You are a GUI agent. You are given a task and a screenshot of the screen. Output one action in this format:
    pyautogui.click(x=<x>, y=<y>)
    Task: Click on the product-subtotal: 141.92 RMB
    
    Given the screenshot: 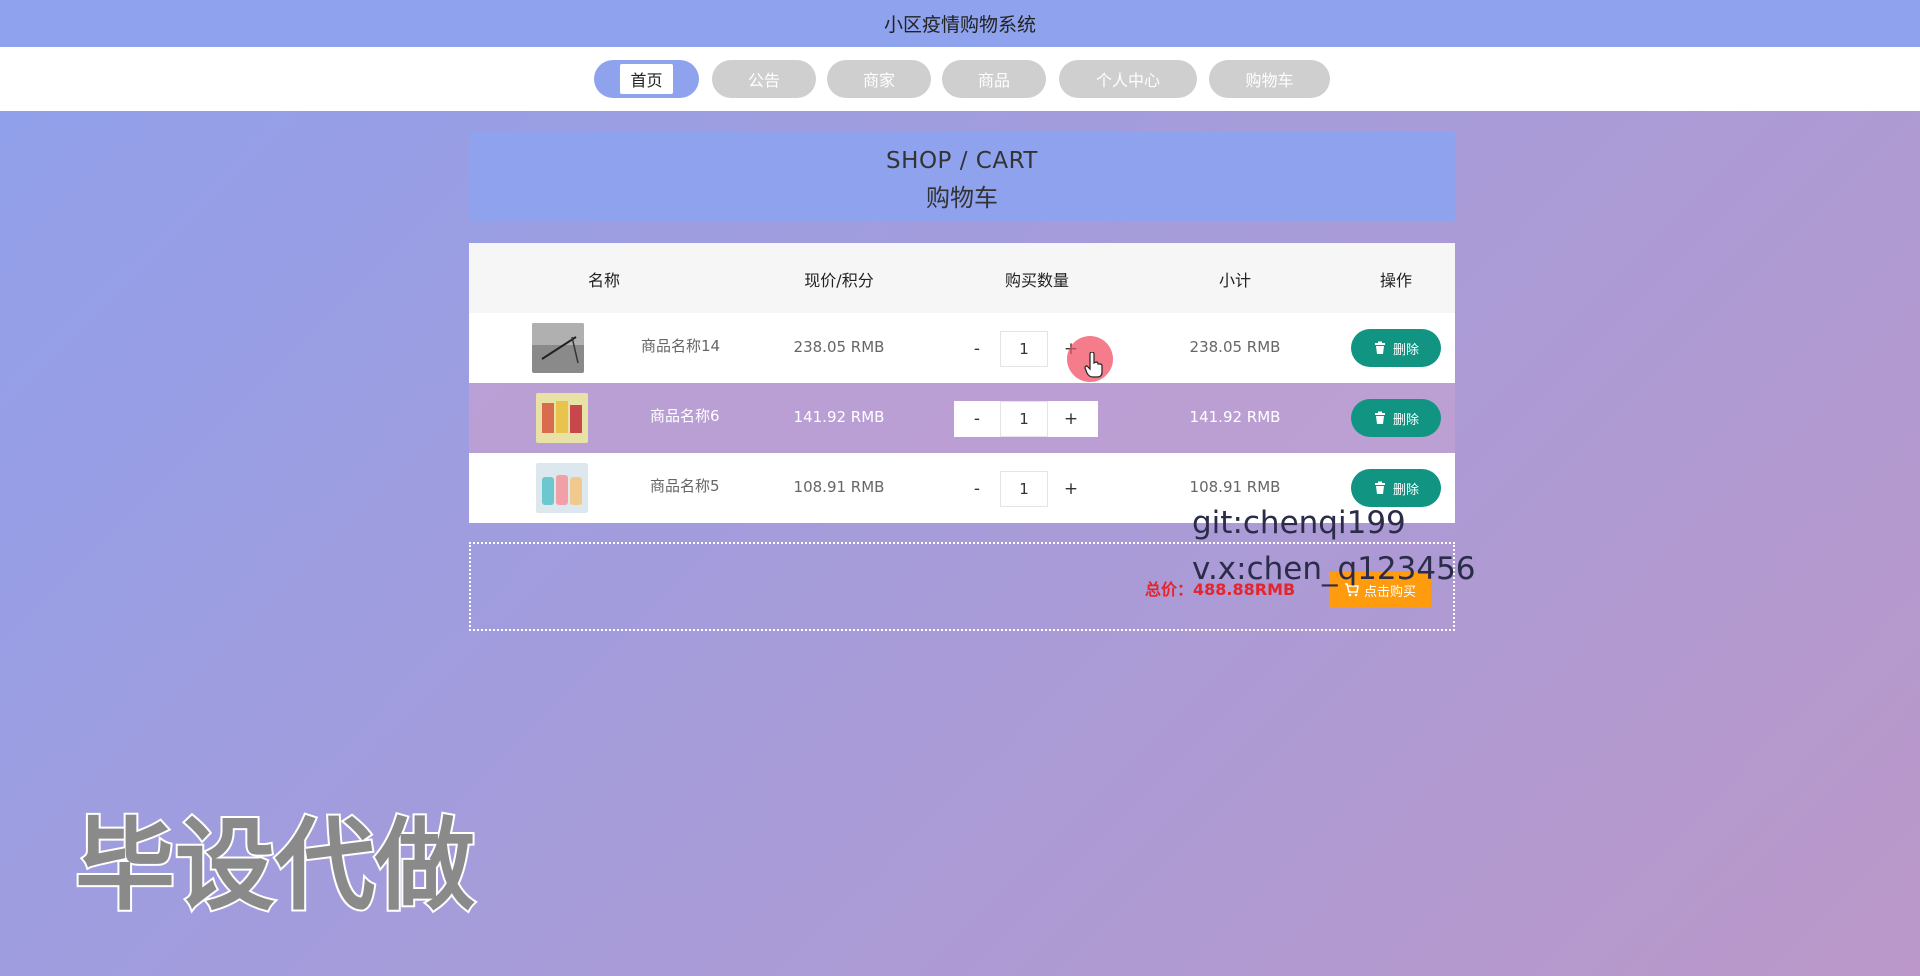 What is the action you would take?
    pyautogui.click(x=1235, y=417)
    